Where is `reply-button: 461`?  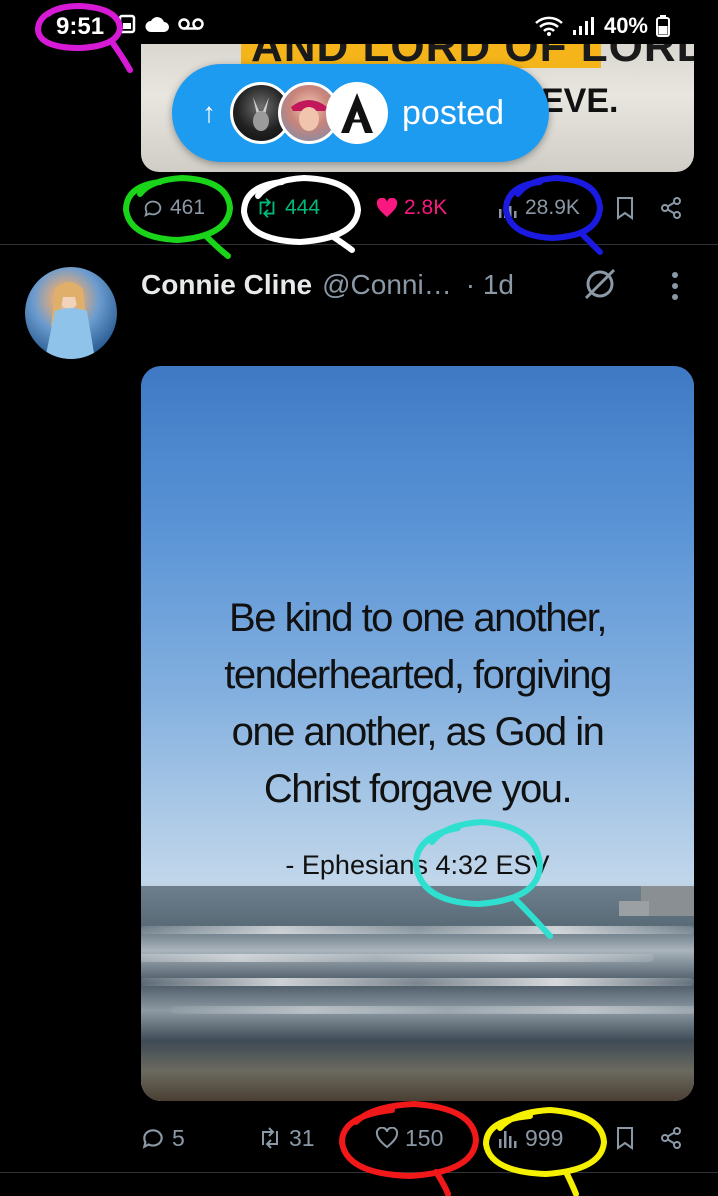
reply-button: 461 is located at coordinates (173, 208).